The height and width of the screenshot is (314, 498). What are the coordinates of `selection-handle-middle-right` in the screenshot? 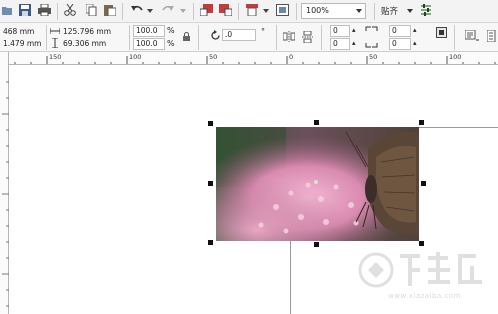 It's located at (423, 183).